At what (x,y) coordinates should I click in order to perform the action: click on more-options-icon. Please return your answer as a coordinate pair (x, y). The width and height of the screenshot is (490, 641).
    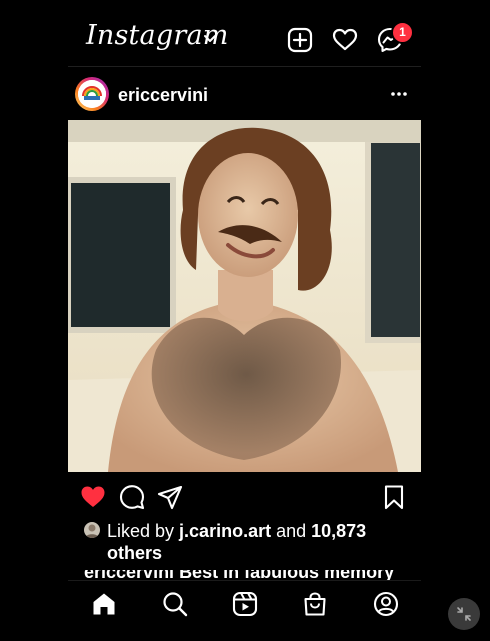
    Looking at the image, I should click on (399, 94).